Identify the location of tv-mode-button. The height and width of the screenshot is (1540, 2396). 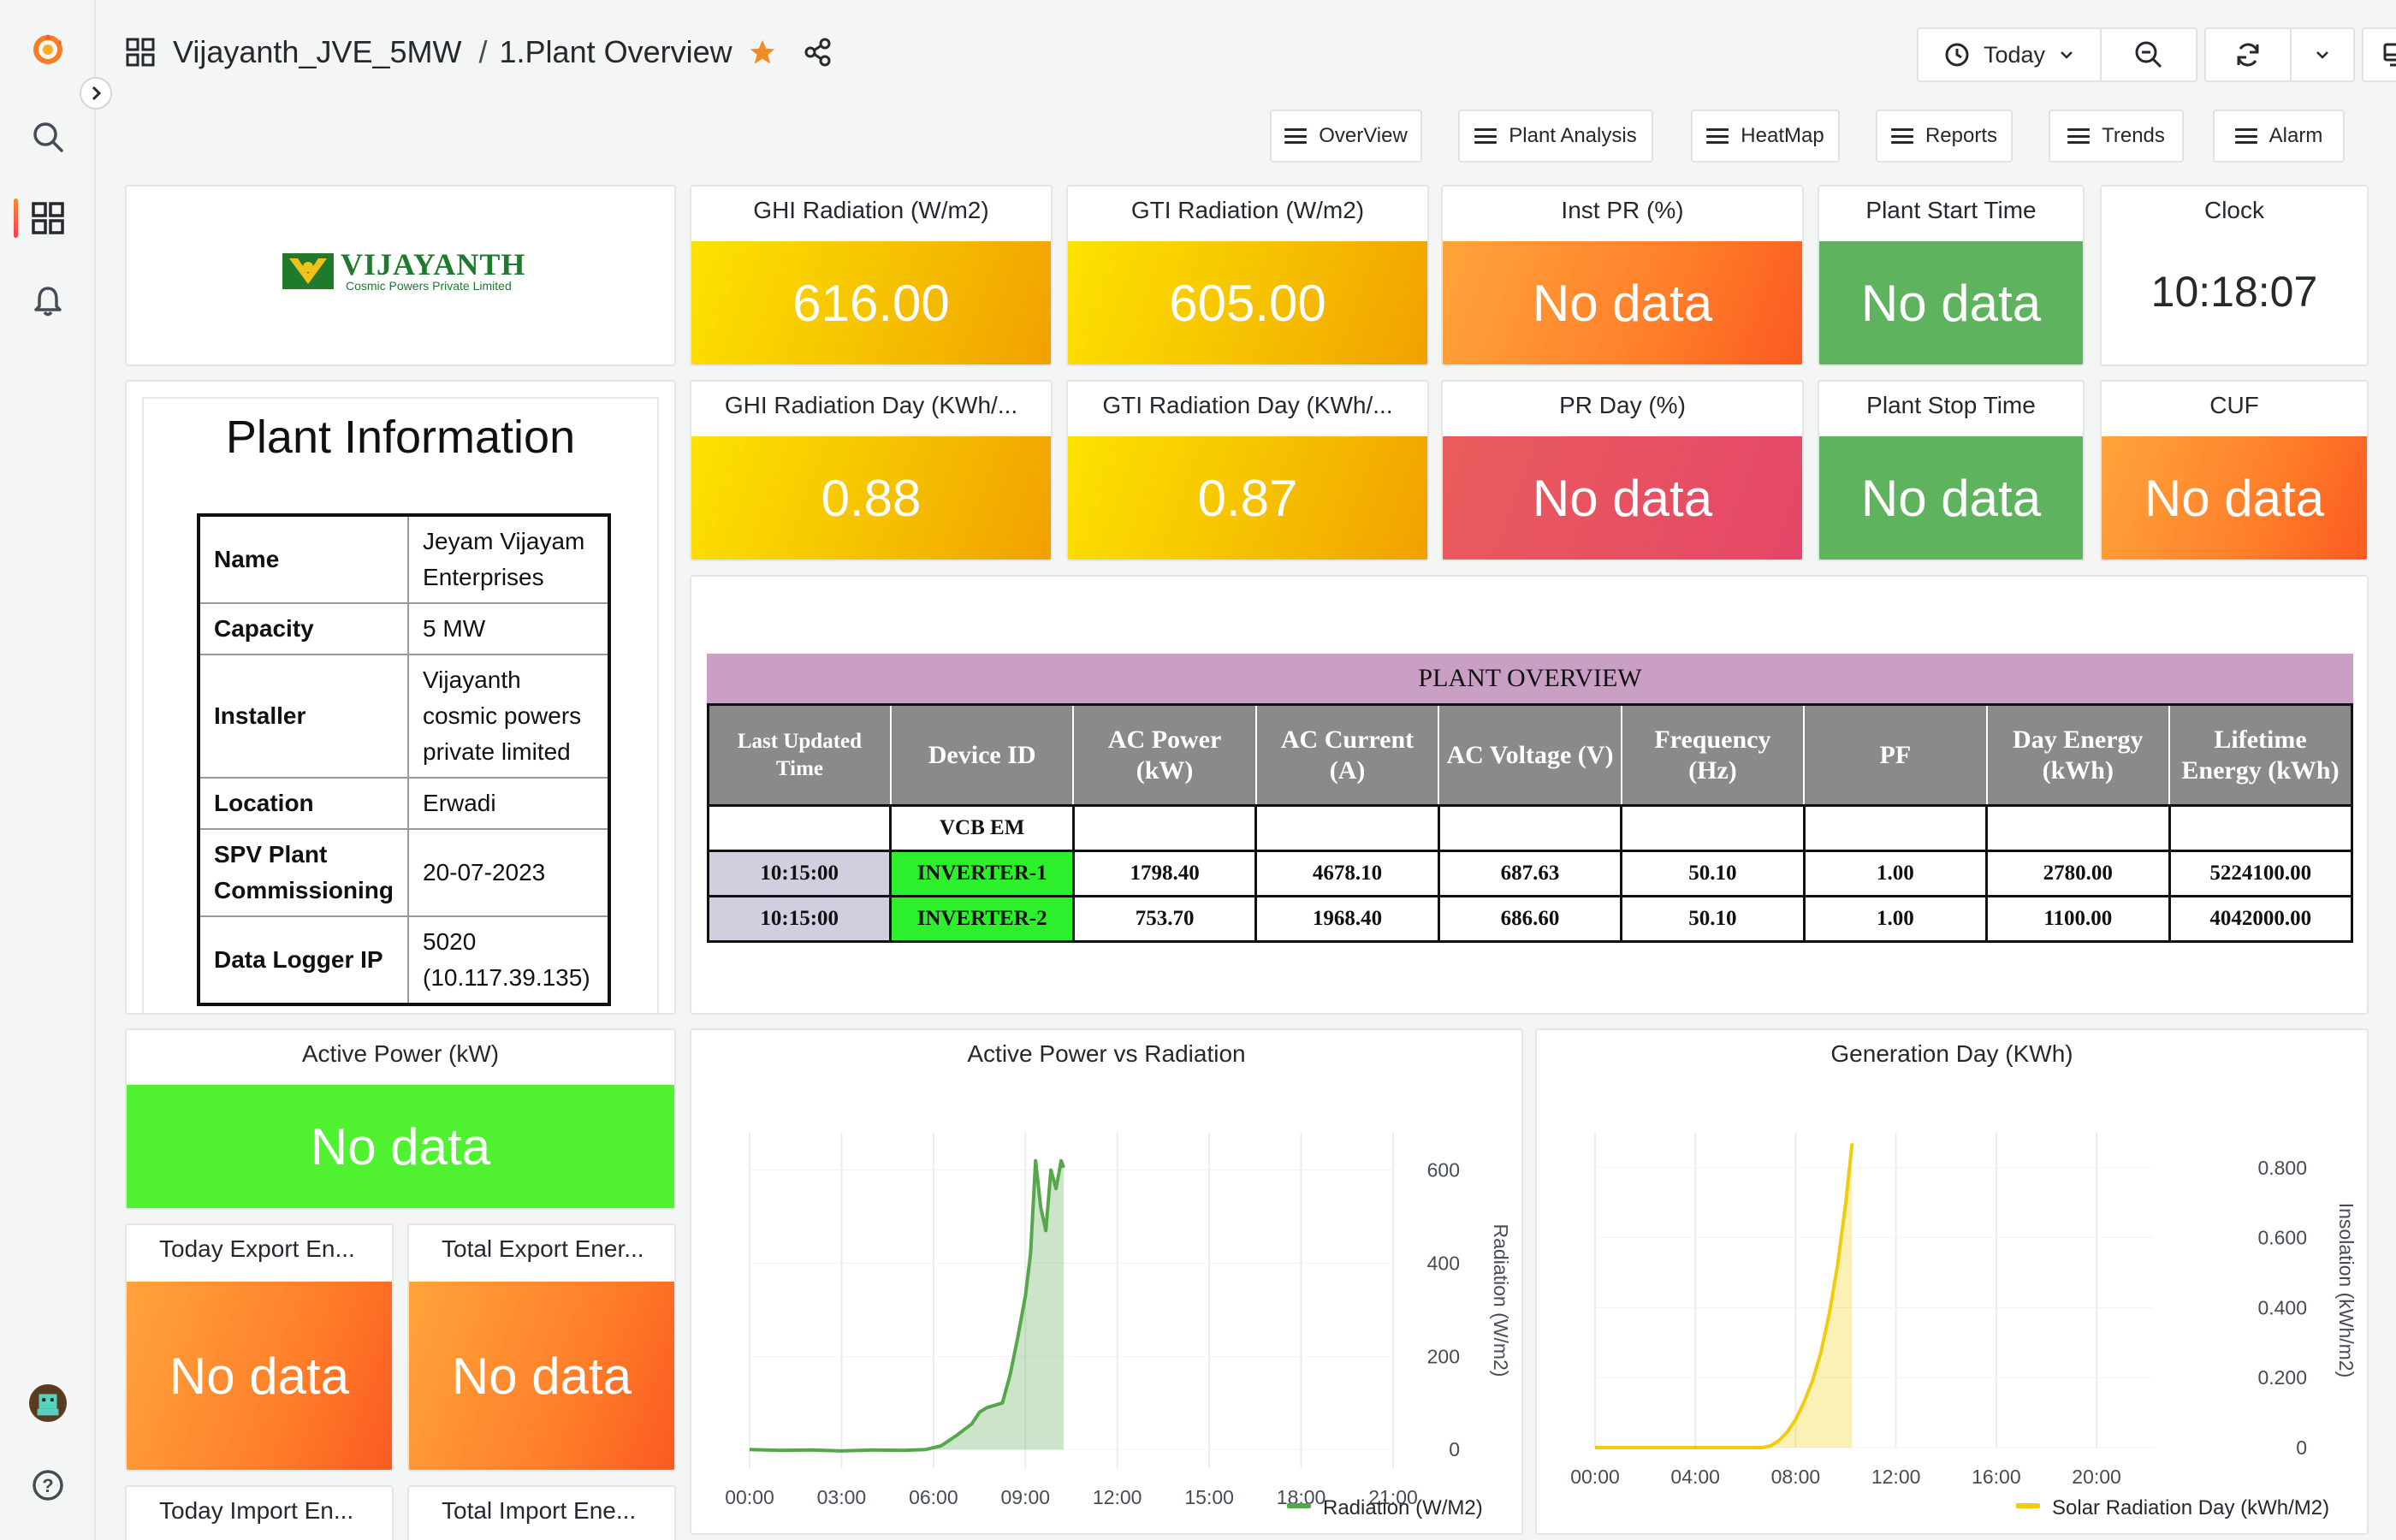
(2379, 54).